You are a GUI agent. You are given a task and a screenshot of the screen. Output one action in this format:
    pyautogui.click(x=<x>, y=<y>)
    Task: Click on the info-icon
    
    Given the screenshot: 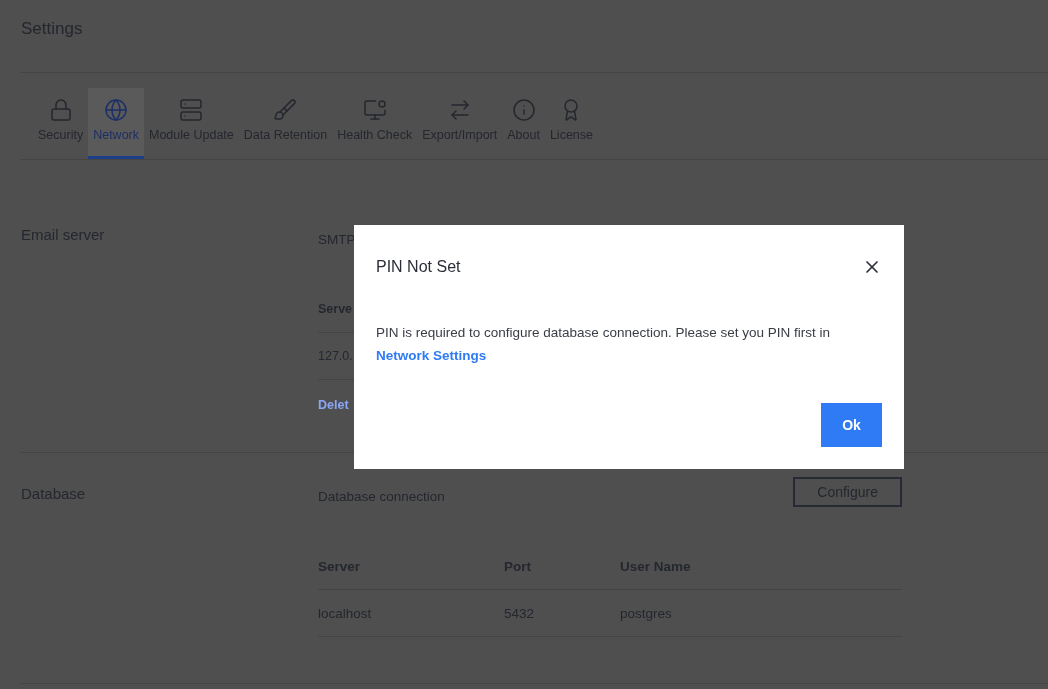 What is the action you would take?
    pyautogui.click(x=523, y=110)
    